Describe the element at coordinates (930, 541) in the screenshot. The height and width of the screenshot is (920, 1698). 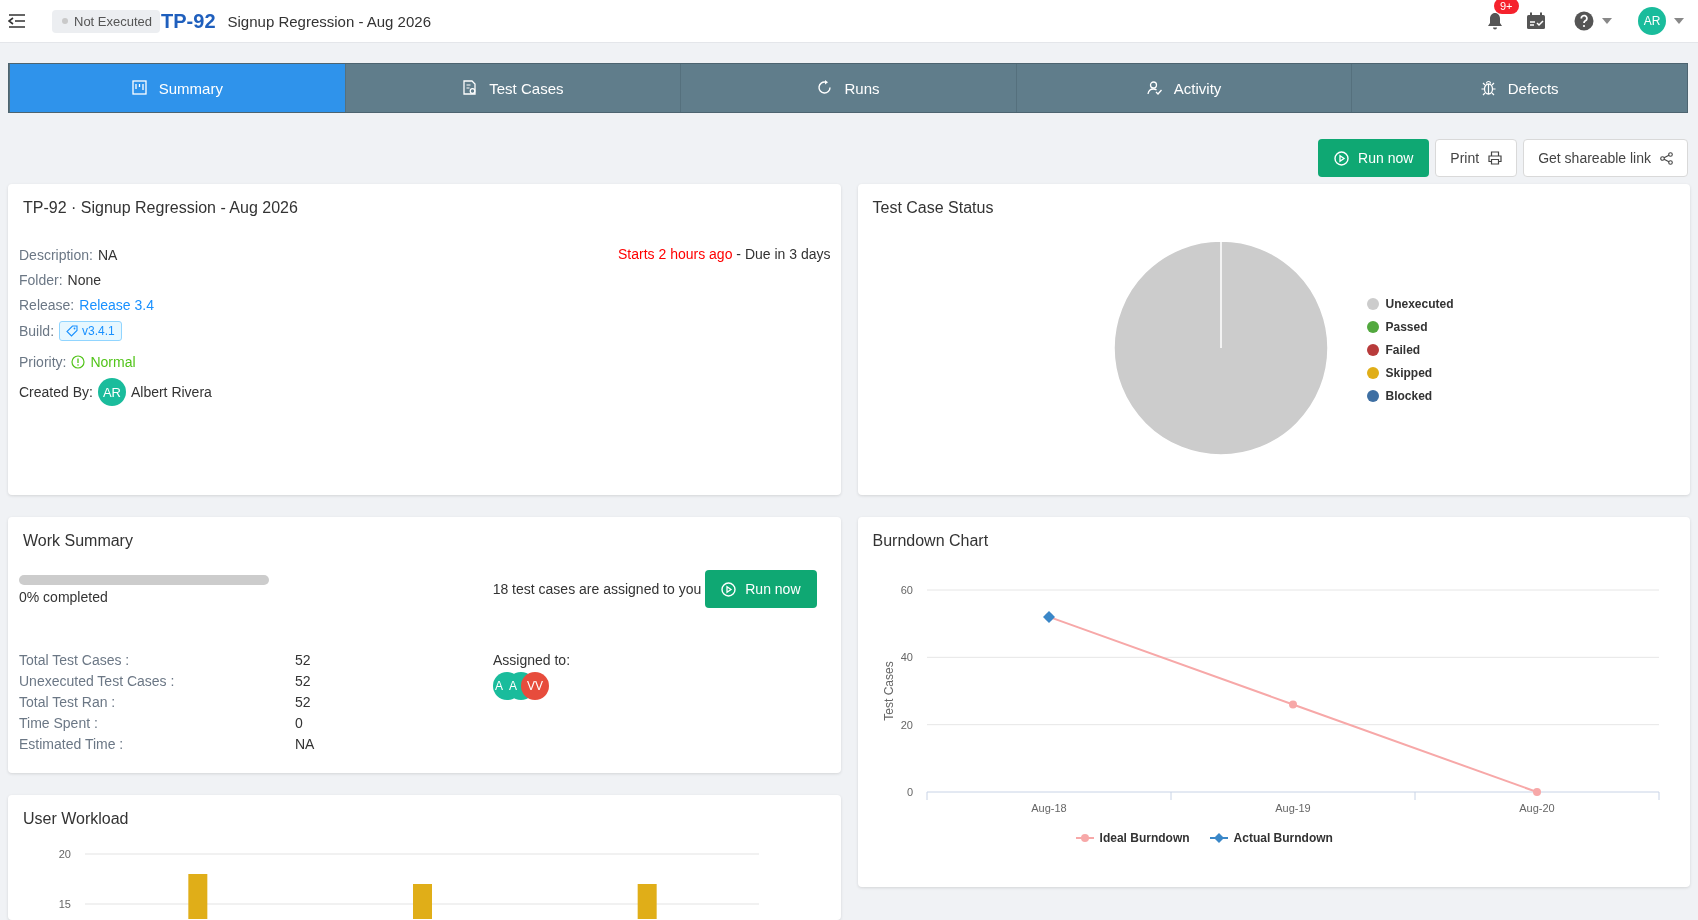
I see `card-title: Burndown Chart` at that location.